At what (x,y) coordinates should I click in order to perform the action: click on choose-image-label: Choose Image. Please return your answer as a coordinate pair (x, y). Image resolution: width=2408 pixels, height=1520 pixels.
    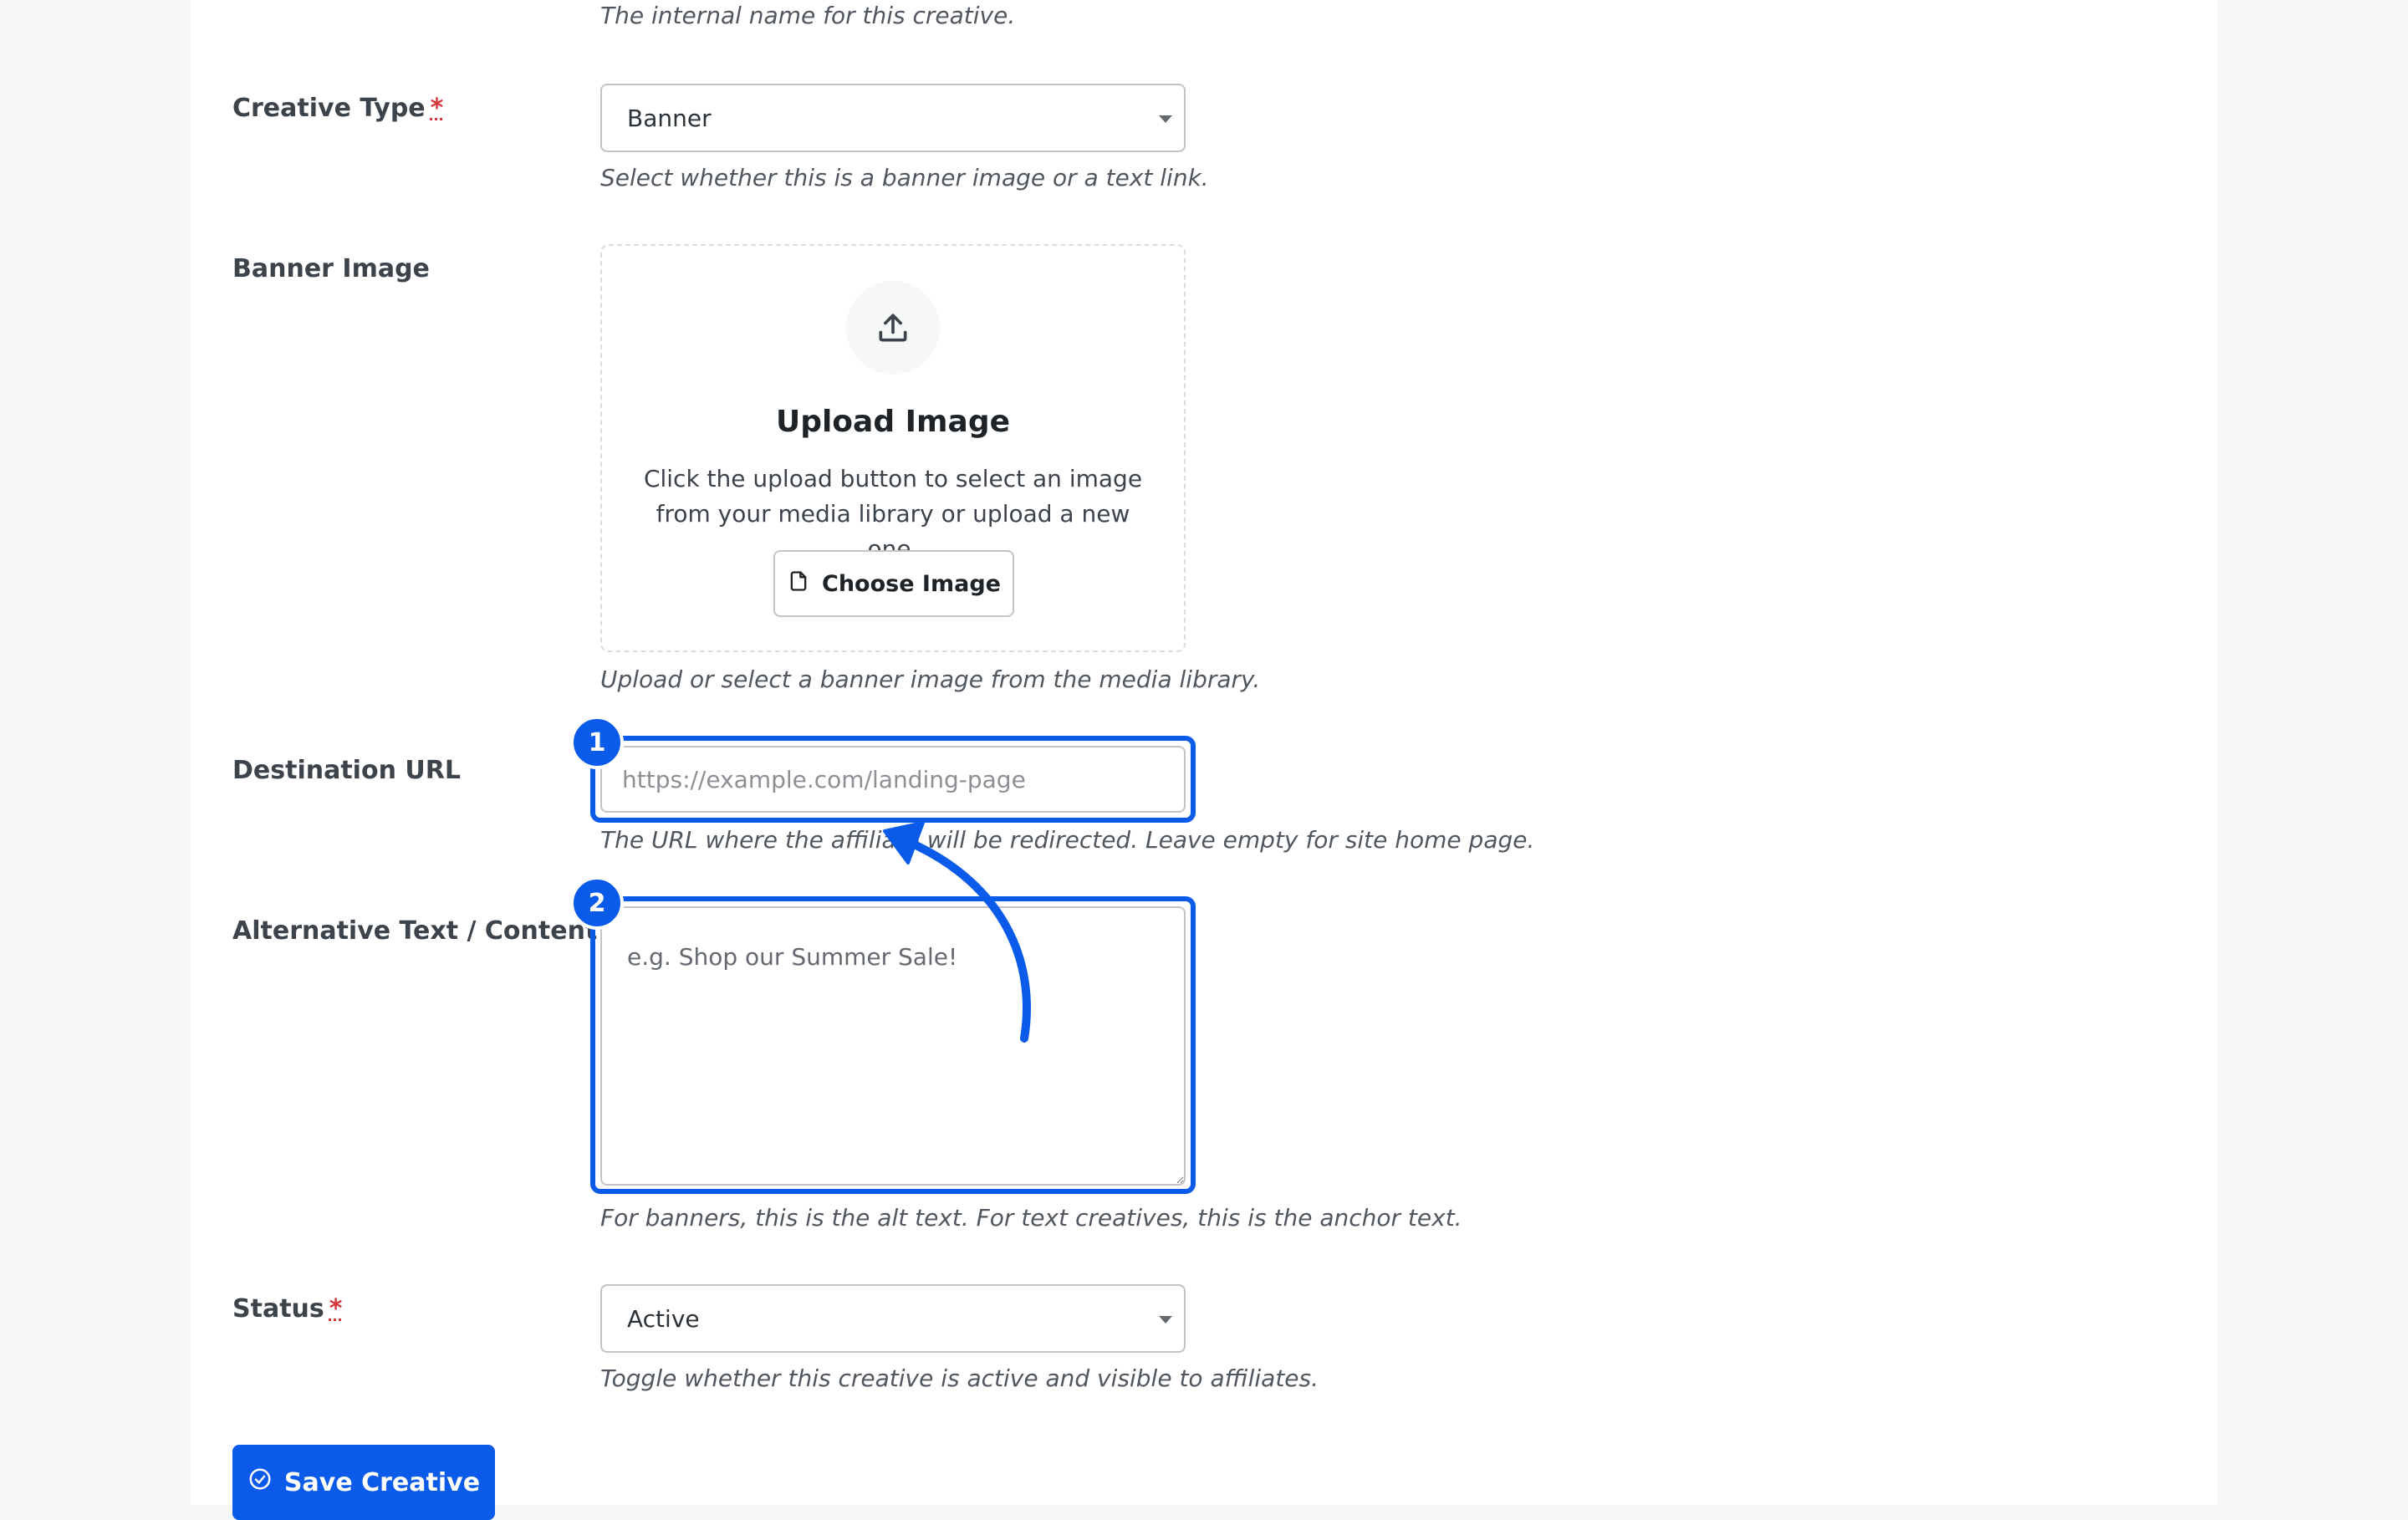
    Looking at the image, I should click on (911, 583).